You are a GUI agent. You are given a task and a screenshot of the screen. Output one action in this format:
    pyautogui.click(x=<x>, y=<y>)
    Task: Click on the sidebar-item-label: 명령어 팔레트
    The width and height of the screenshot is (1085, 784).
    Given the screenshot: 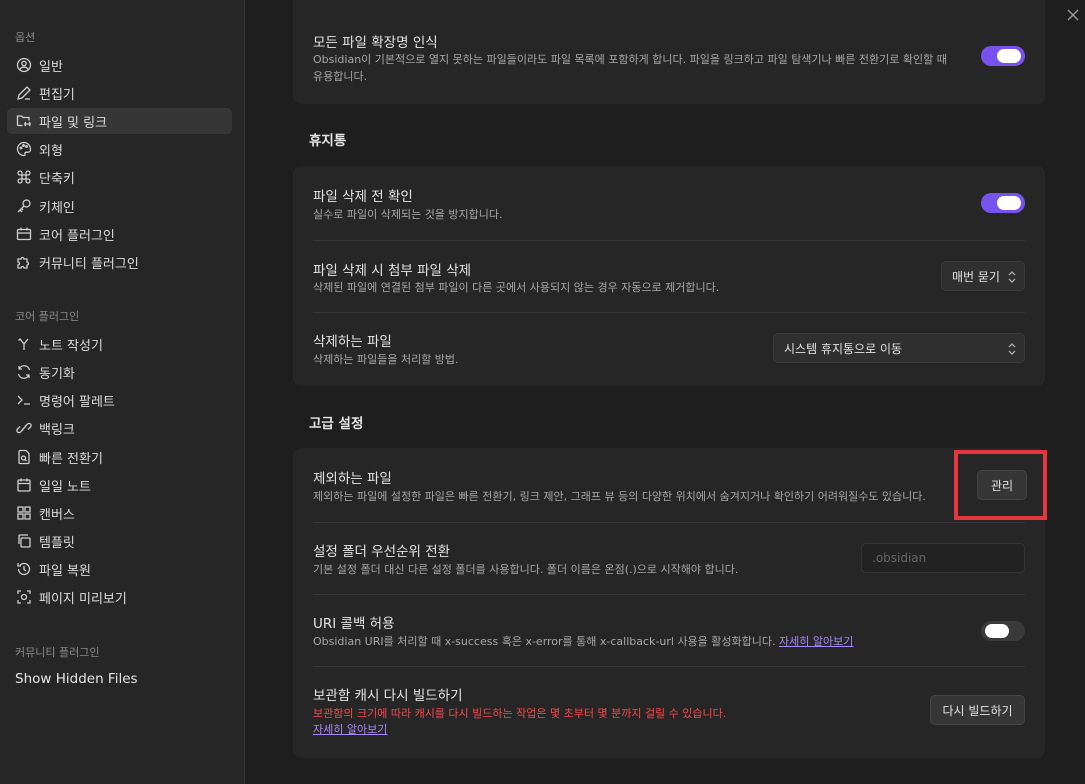 What is the action you would take?
    pyautogui.click(x=77, y=402)
    